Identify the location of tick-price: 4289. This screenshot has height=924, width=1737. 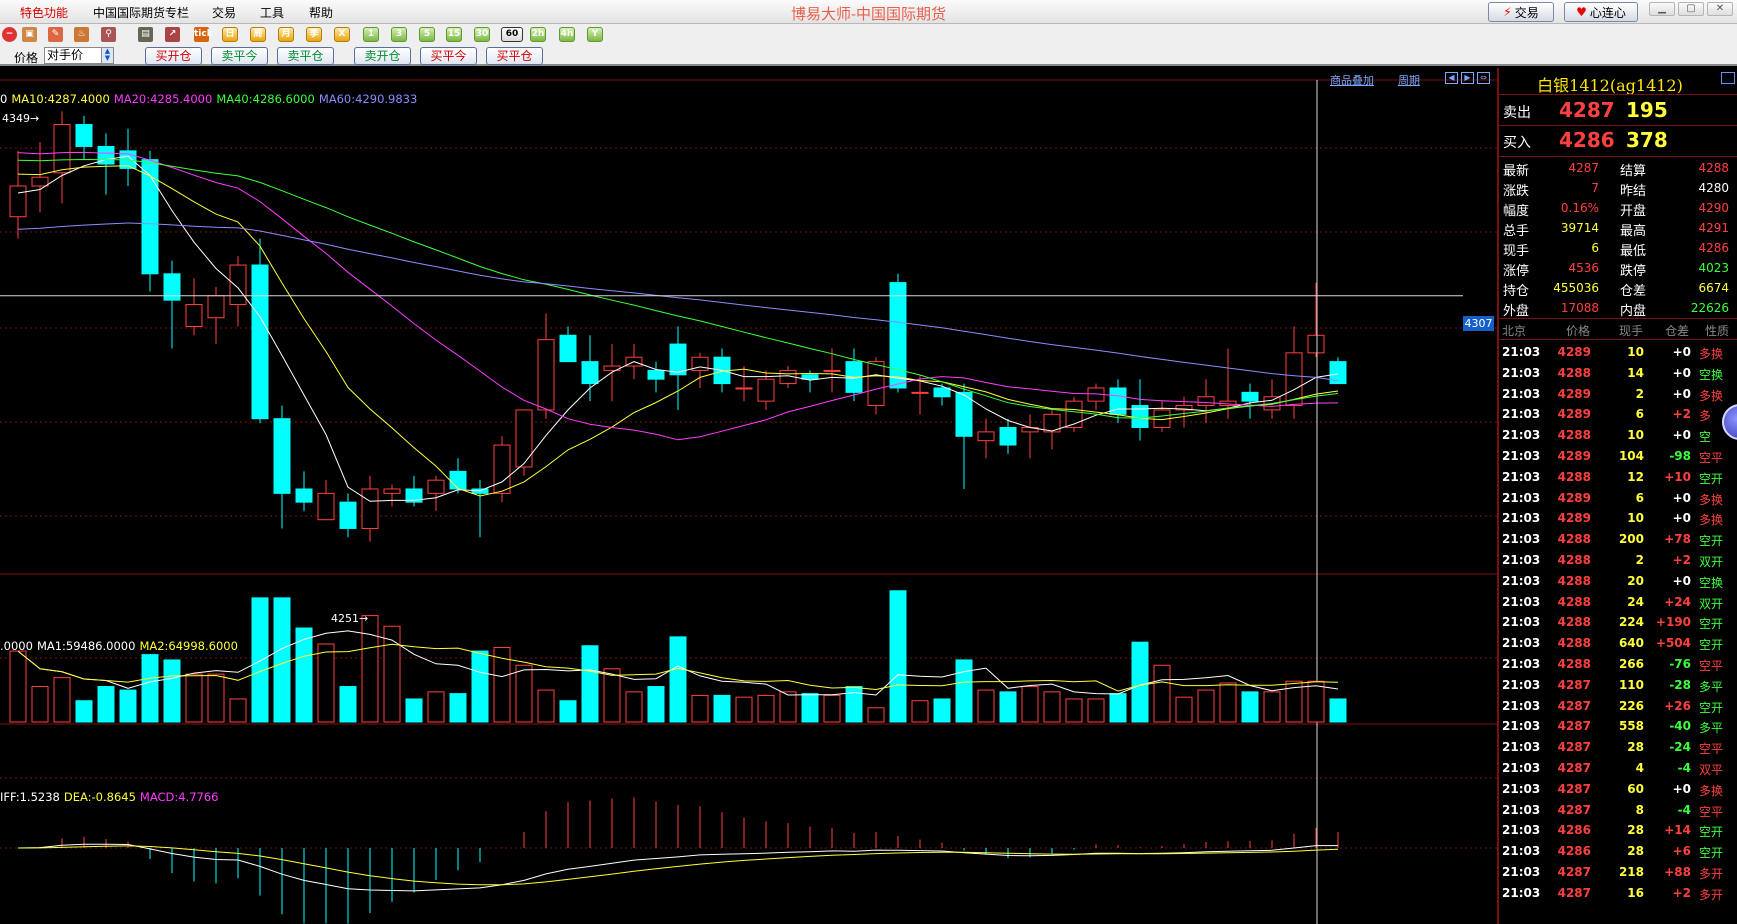
(1574, 518).